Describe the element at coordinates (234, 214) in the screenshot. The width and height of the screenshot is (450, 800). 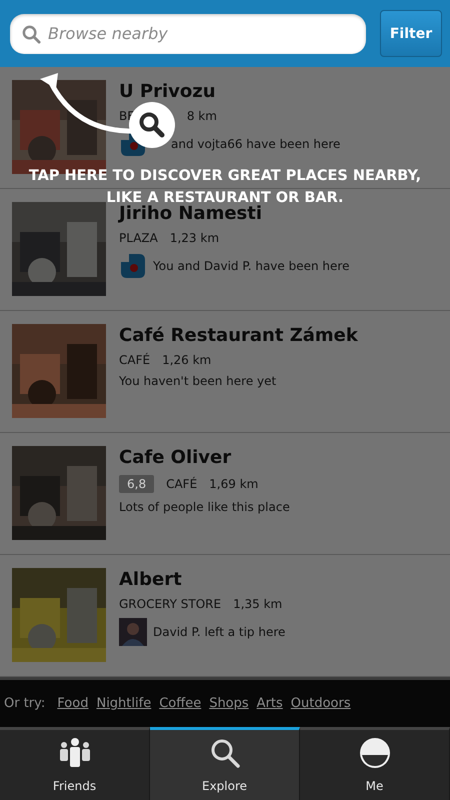
I see `place-title: Jiriho Namesti` at that location.